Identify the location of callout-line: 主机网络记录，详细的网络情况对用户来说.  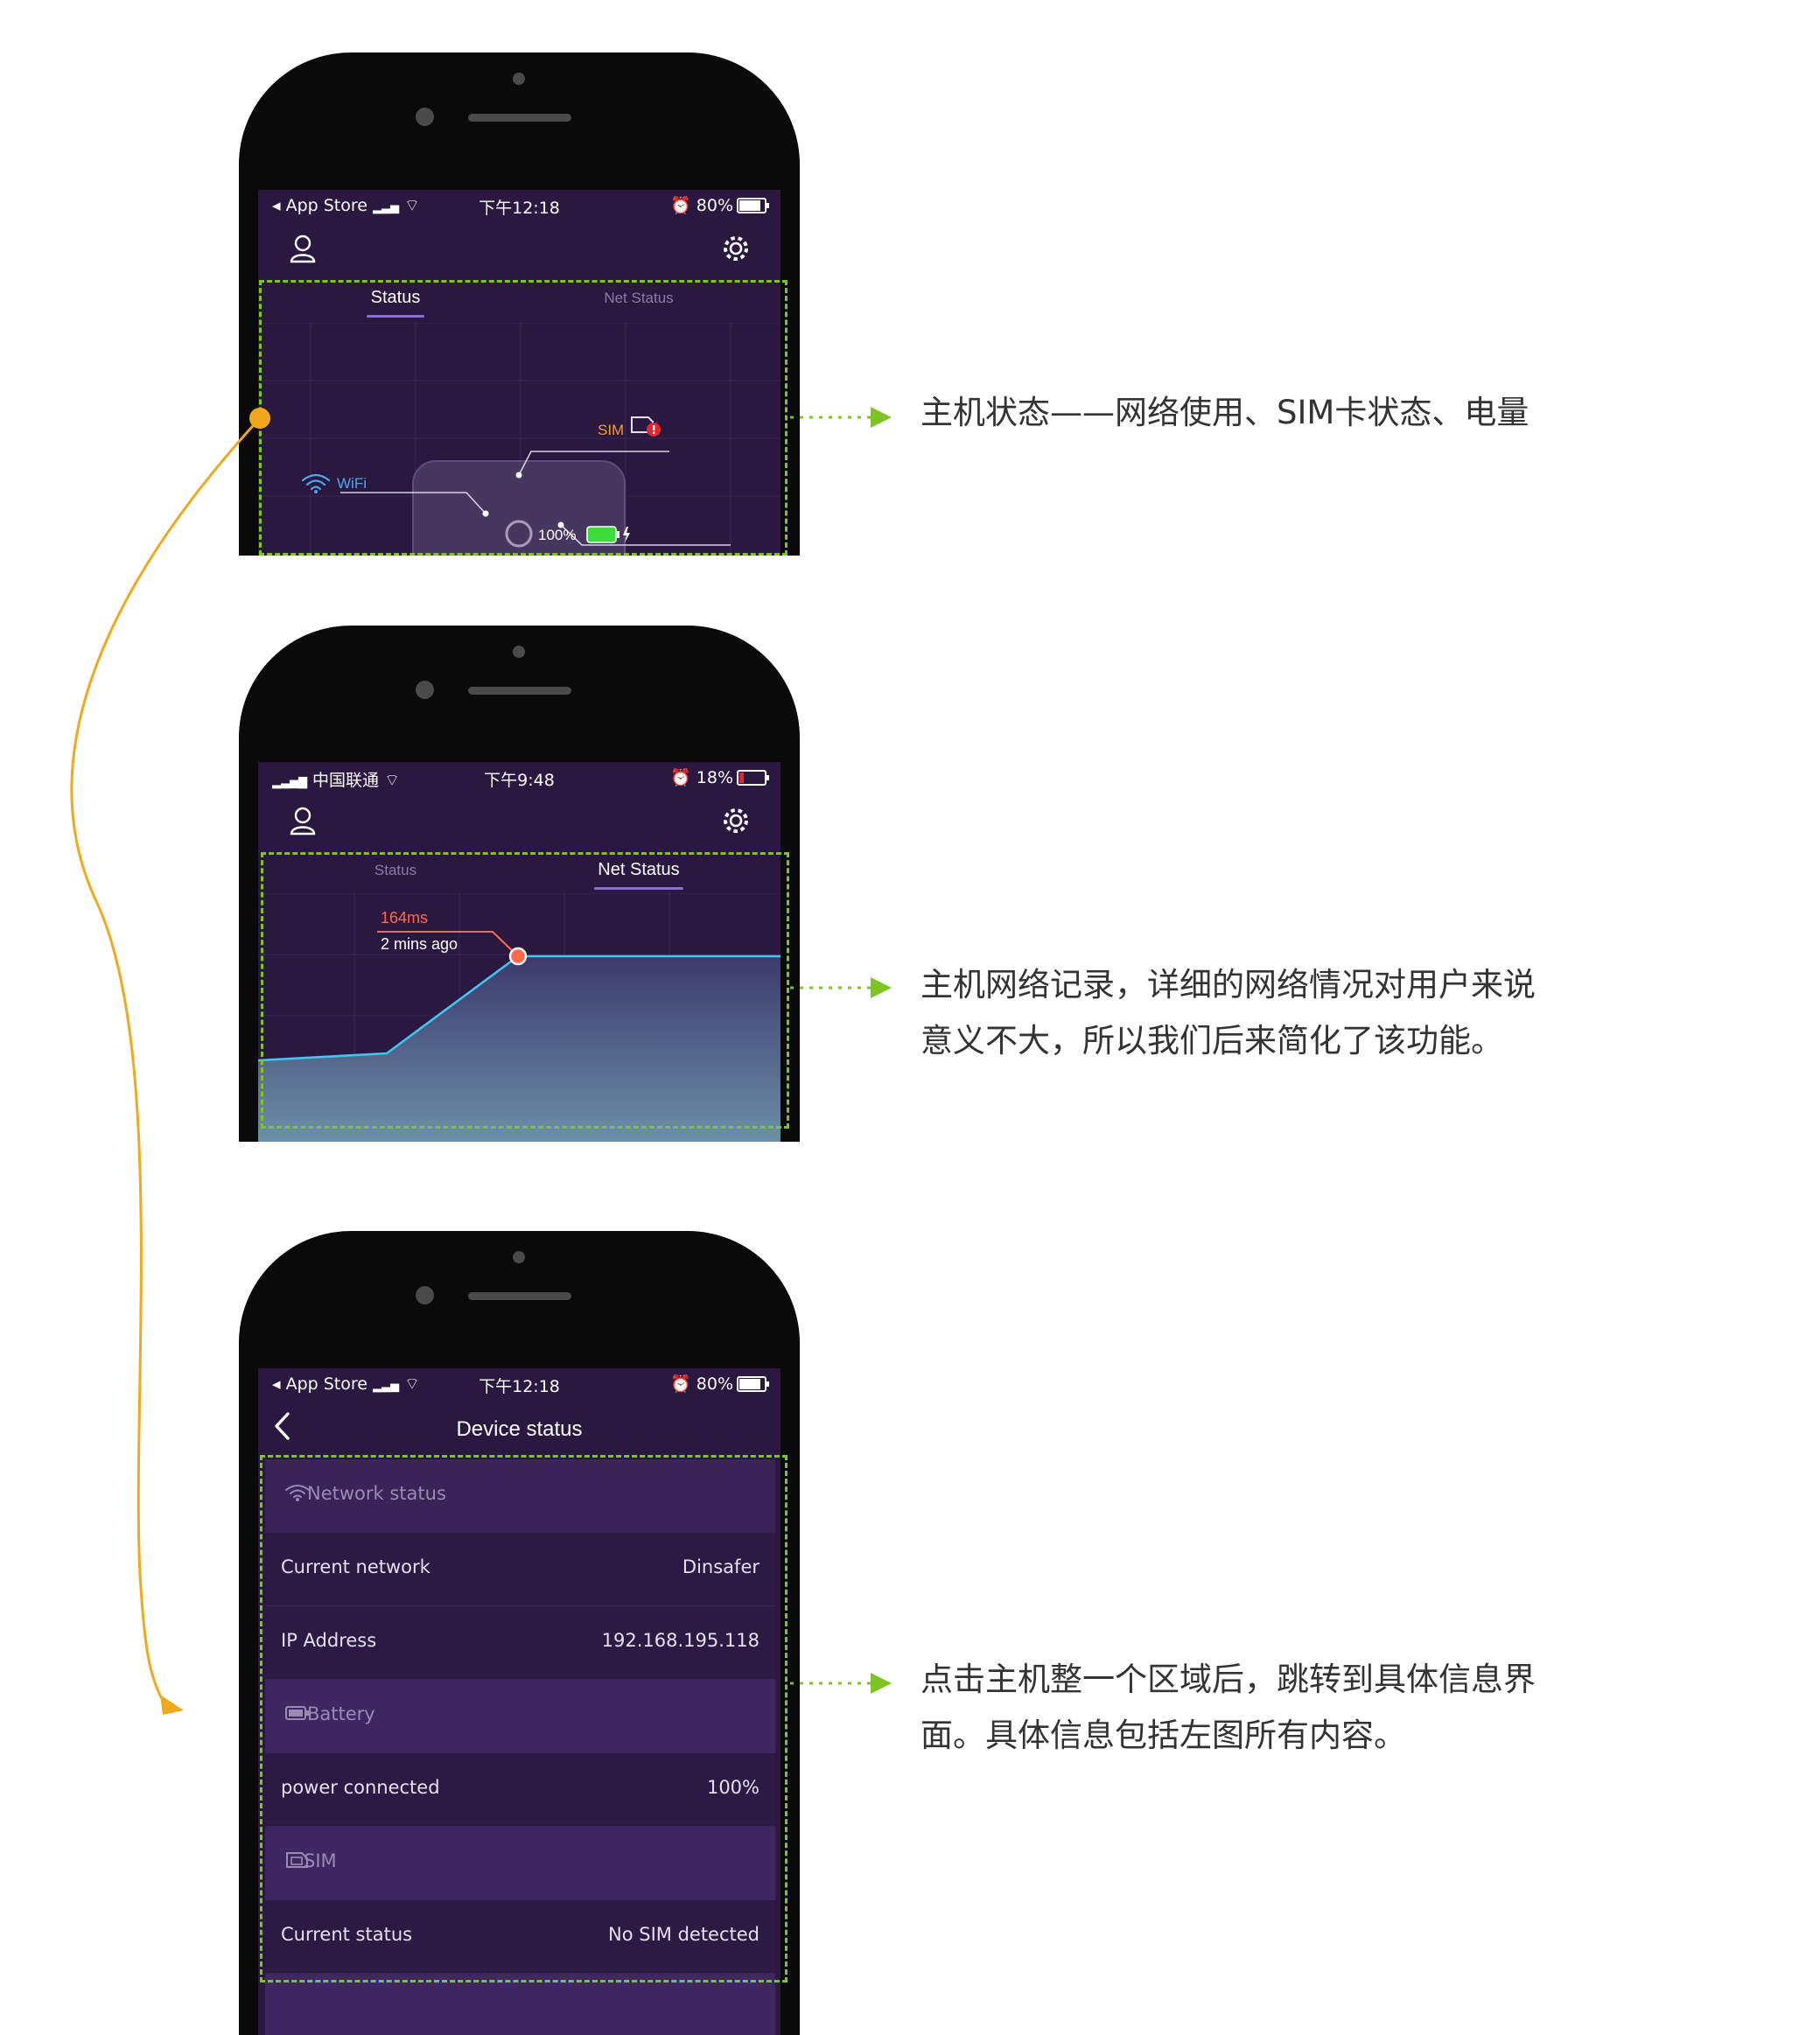
(1228, 985).